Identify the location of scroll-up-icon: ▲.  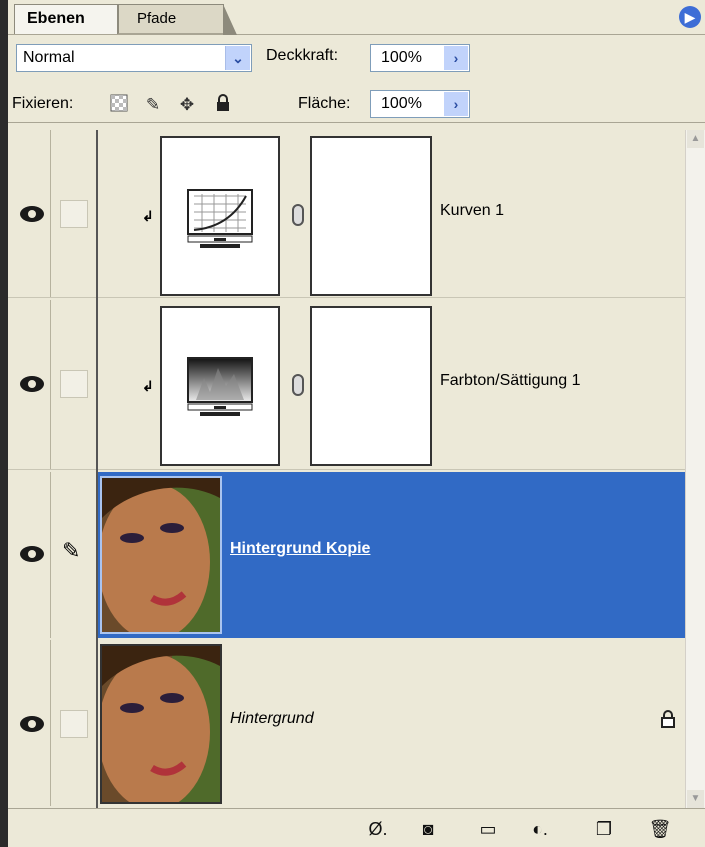
(695, 139).